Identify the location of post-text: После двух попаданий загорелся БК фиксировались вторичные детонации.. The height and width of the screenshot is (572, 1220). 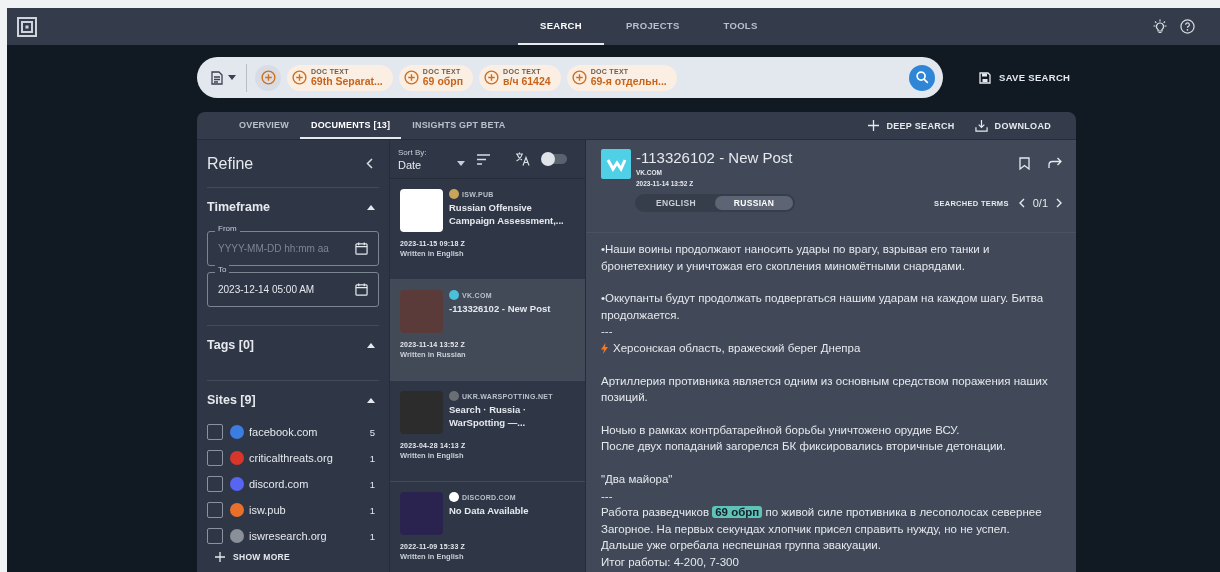
(804, 447).